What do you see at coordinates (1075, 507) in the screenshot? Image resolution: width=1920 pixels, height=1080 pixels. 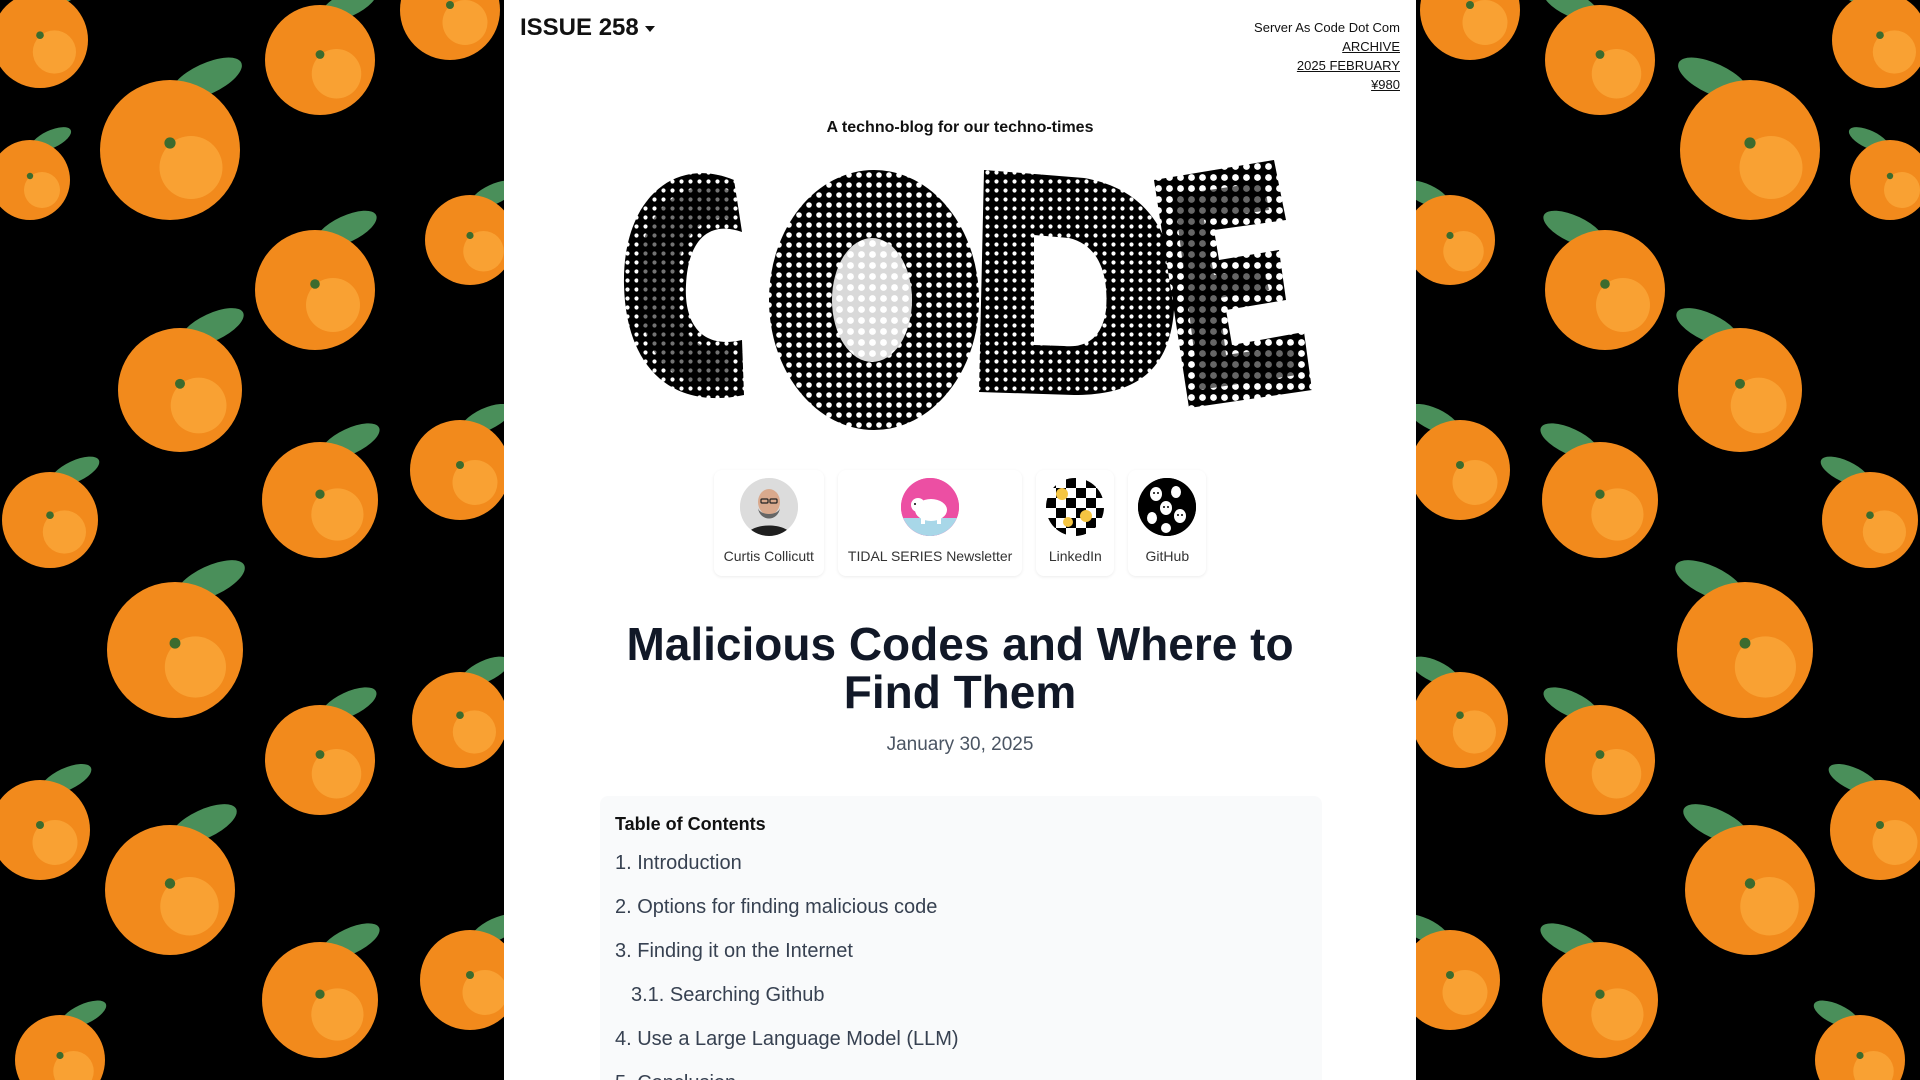 I see `checkered-smiley-icon` at bounding box center [1075, 507].